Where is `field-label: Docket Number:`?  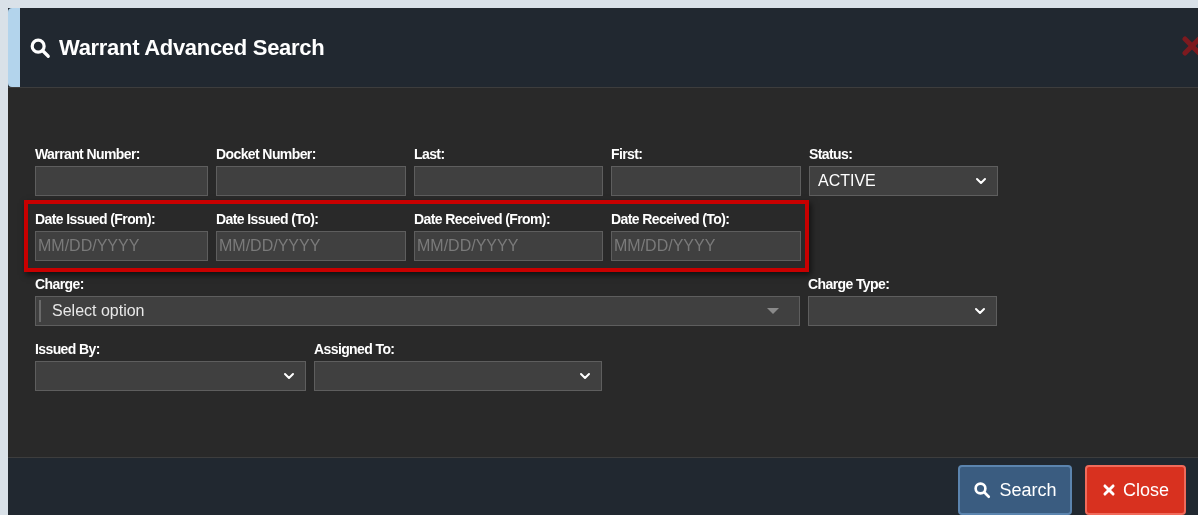
field-label: Docket Number: is located at coordinates (266, 154).